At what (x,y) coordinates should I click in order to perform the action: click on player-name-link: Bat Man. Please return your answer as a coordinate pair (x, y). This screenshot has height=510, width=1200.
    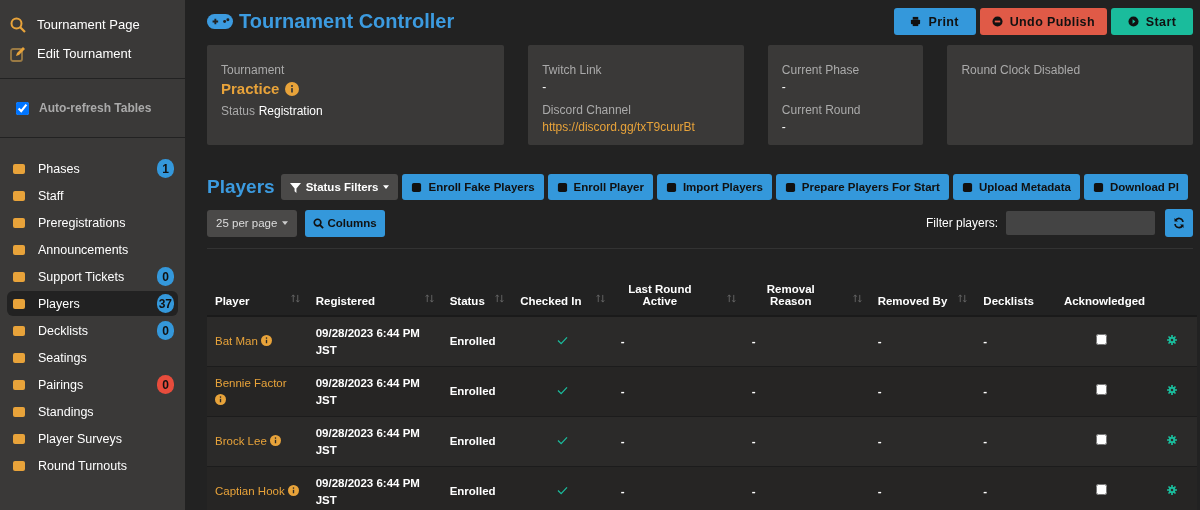
    Looking at the image, I should click on (236, 341).